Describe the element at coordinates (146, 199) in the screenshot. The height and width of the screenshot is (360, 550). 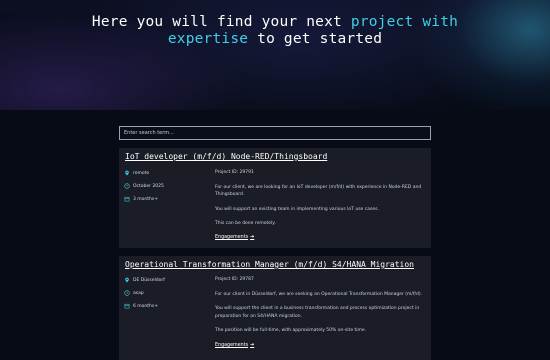
I see `duration-text: 3 months+` at that location.